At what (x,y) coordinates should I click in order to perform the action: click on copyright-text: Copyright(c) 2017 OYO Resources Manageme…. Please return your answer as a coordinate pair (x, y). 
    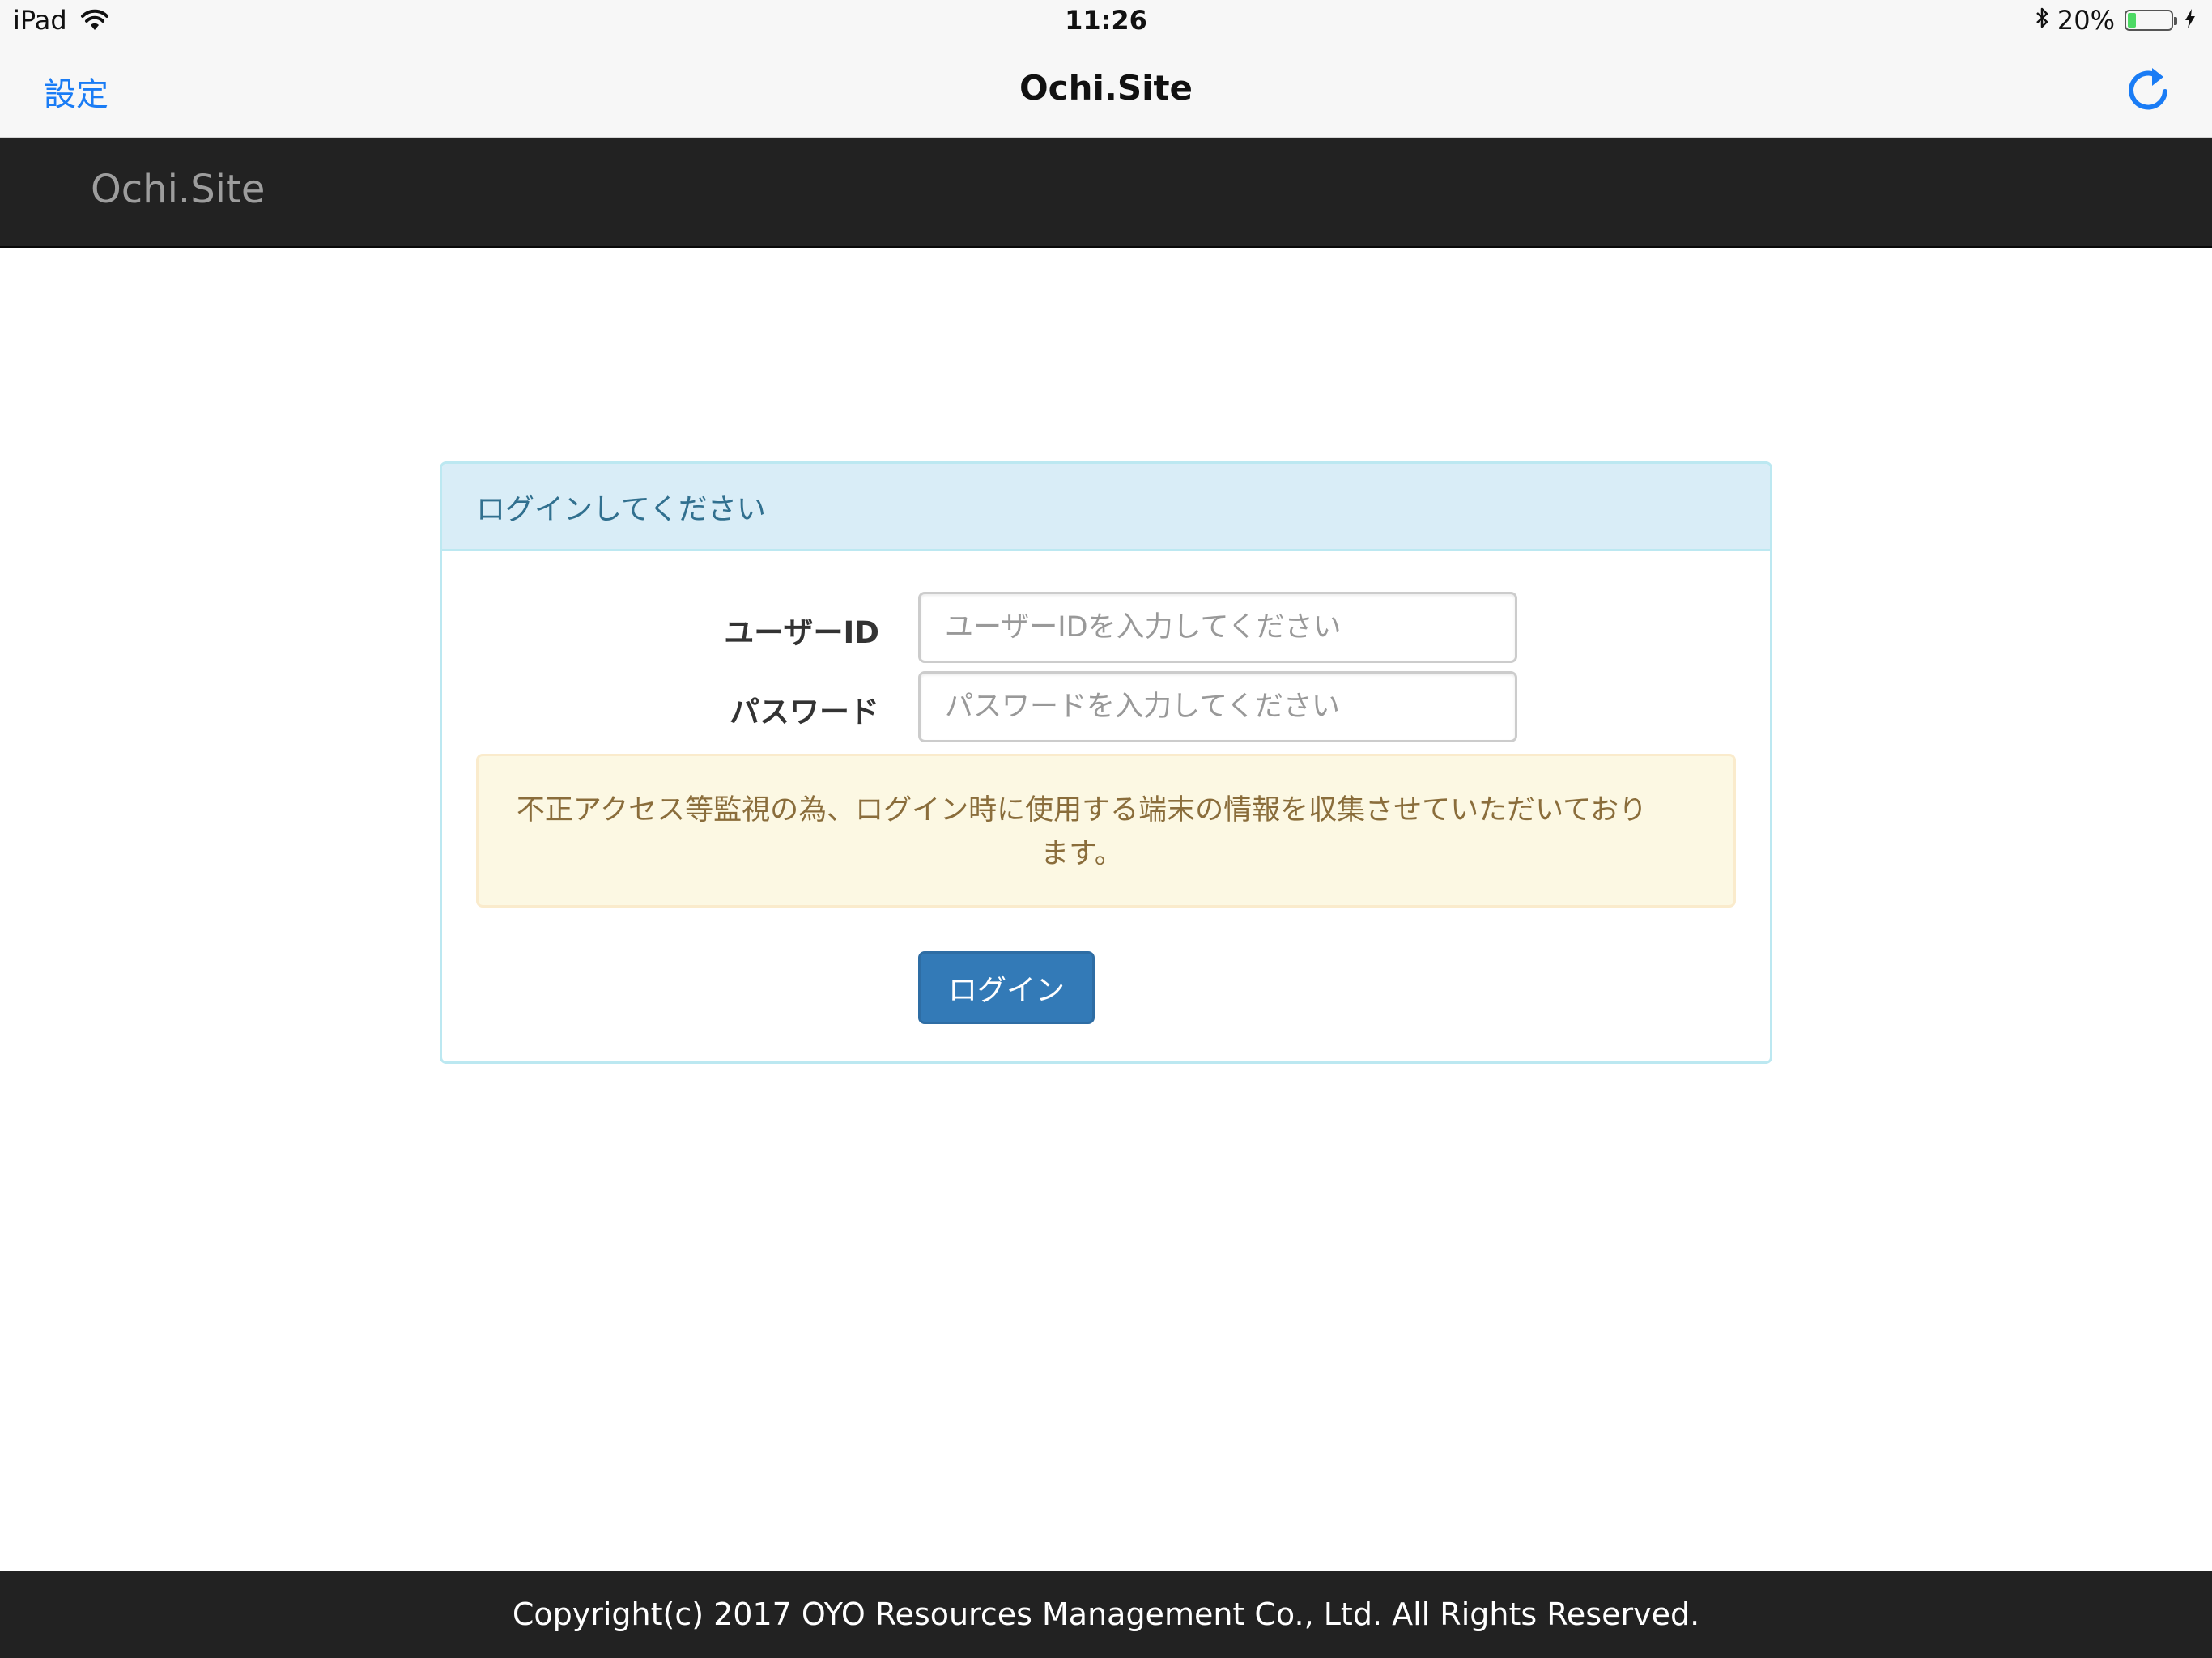
    Looking at the image, I should click on (1106, 1614).